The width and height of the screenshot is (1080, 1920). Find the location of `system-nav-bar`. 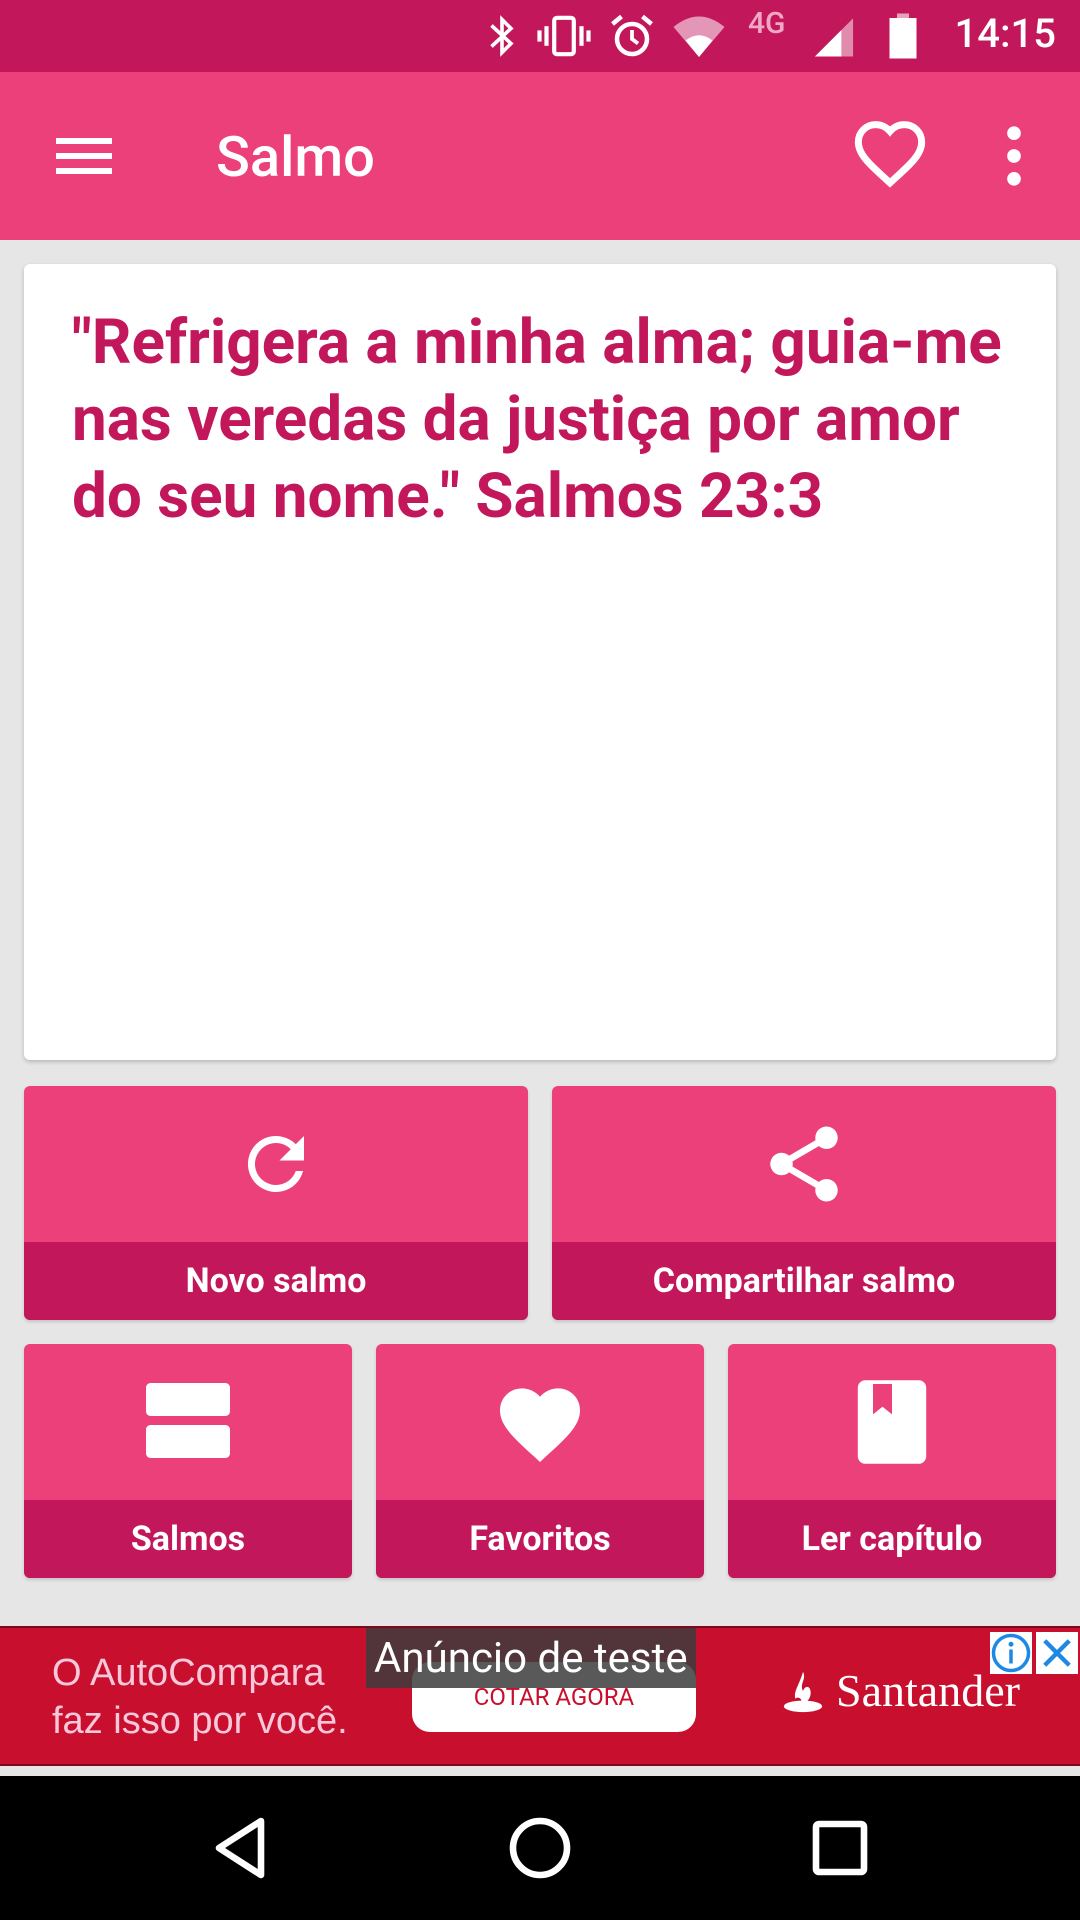

system-nav-bar is located at coordinates (540, 1848).